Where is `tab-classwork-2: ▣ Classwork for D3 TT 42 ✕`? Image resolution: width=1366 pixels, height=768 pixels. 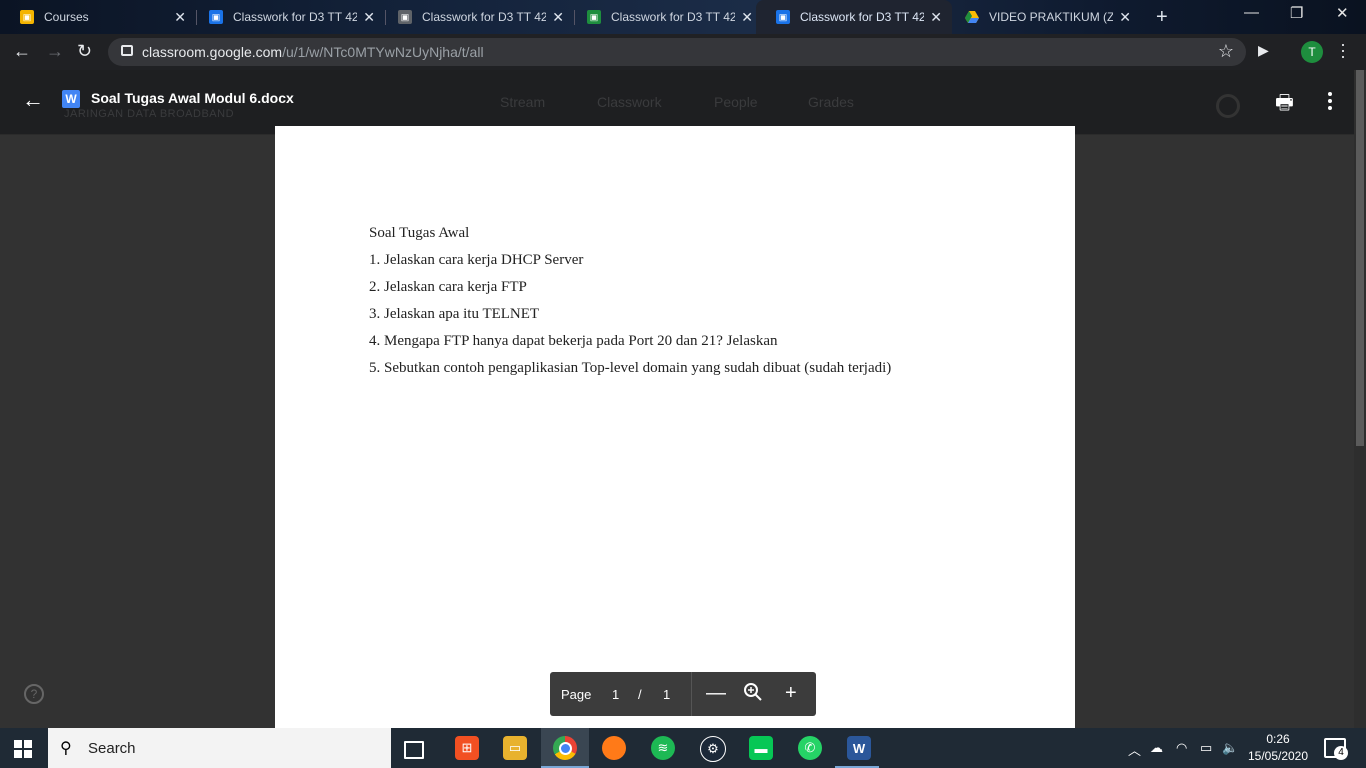
tab-classwork-2: ▣ Classwork for D3 TT 42 ✕ is located at coordinates (476, 17).